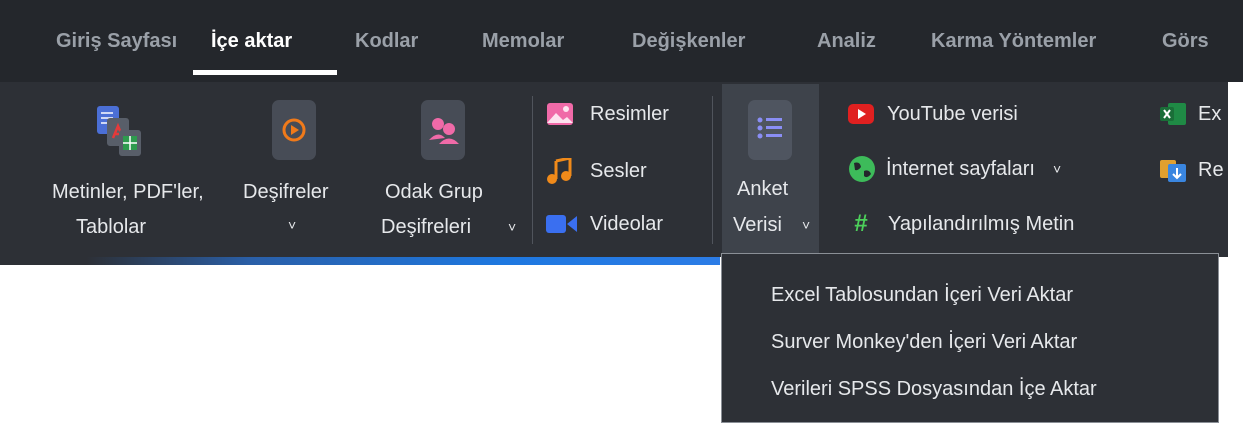 Image resolution: width=1243 pixels, height=425 pixels. Describe the element at coordinates (1235, 169) in the screenshot. I see `ribbon-edge` at that location.